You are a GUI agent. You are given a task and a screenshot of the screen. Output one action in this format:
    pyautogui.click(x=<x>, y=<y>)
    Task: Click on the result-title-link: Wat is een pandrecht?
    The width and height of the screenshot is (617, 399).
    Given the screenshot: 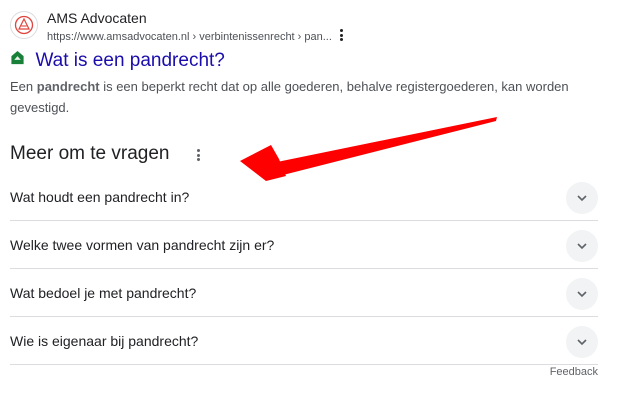 What is the action you would take?
    pyautogui.click(x=129, y=60)
    